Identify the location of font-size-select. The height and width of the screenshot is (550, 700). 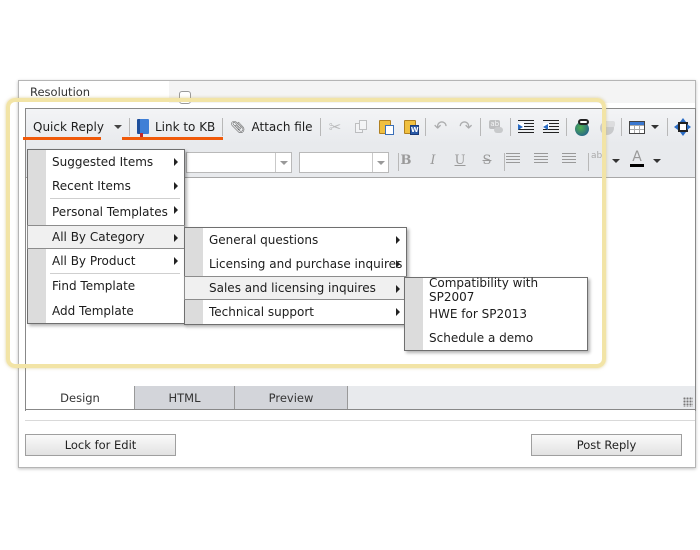
(344, 162).